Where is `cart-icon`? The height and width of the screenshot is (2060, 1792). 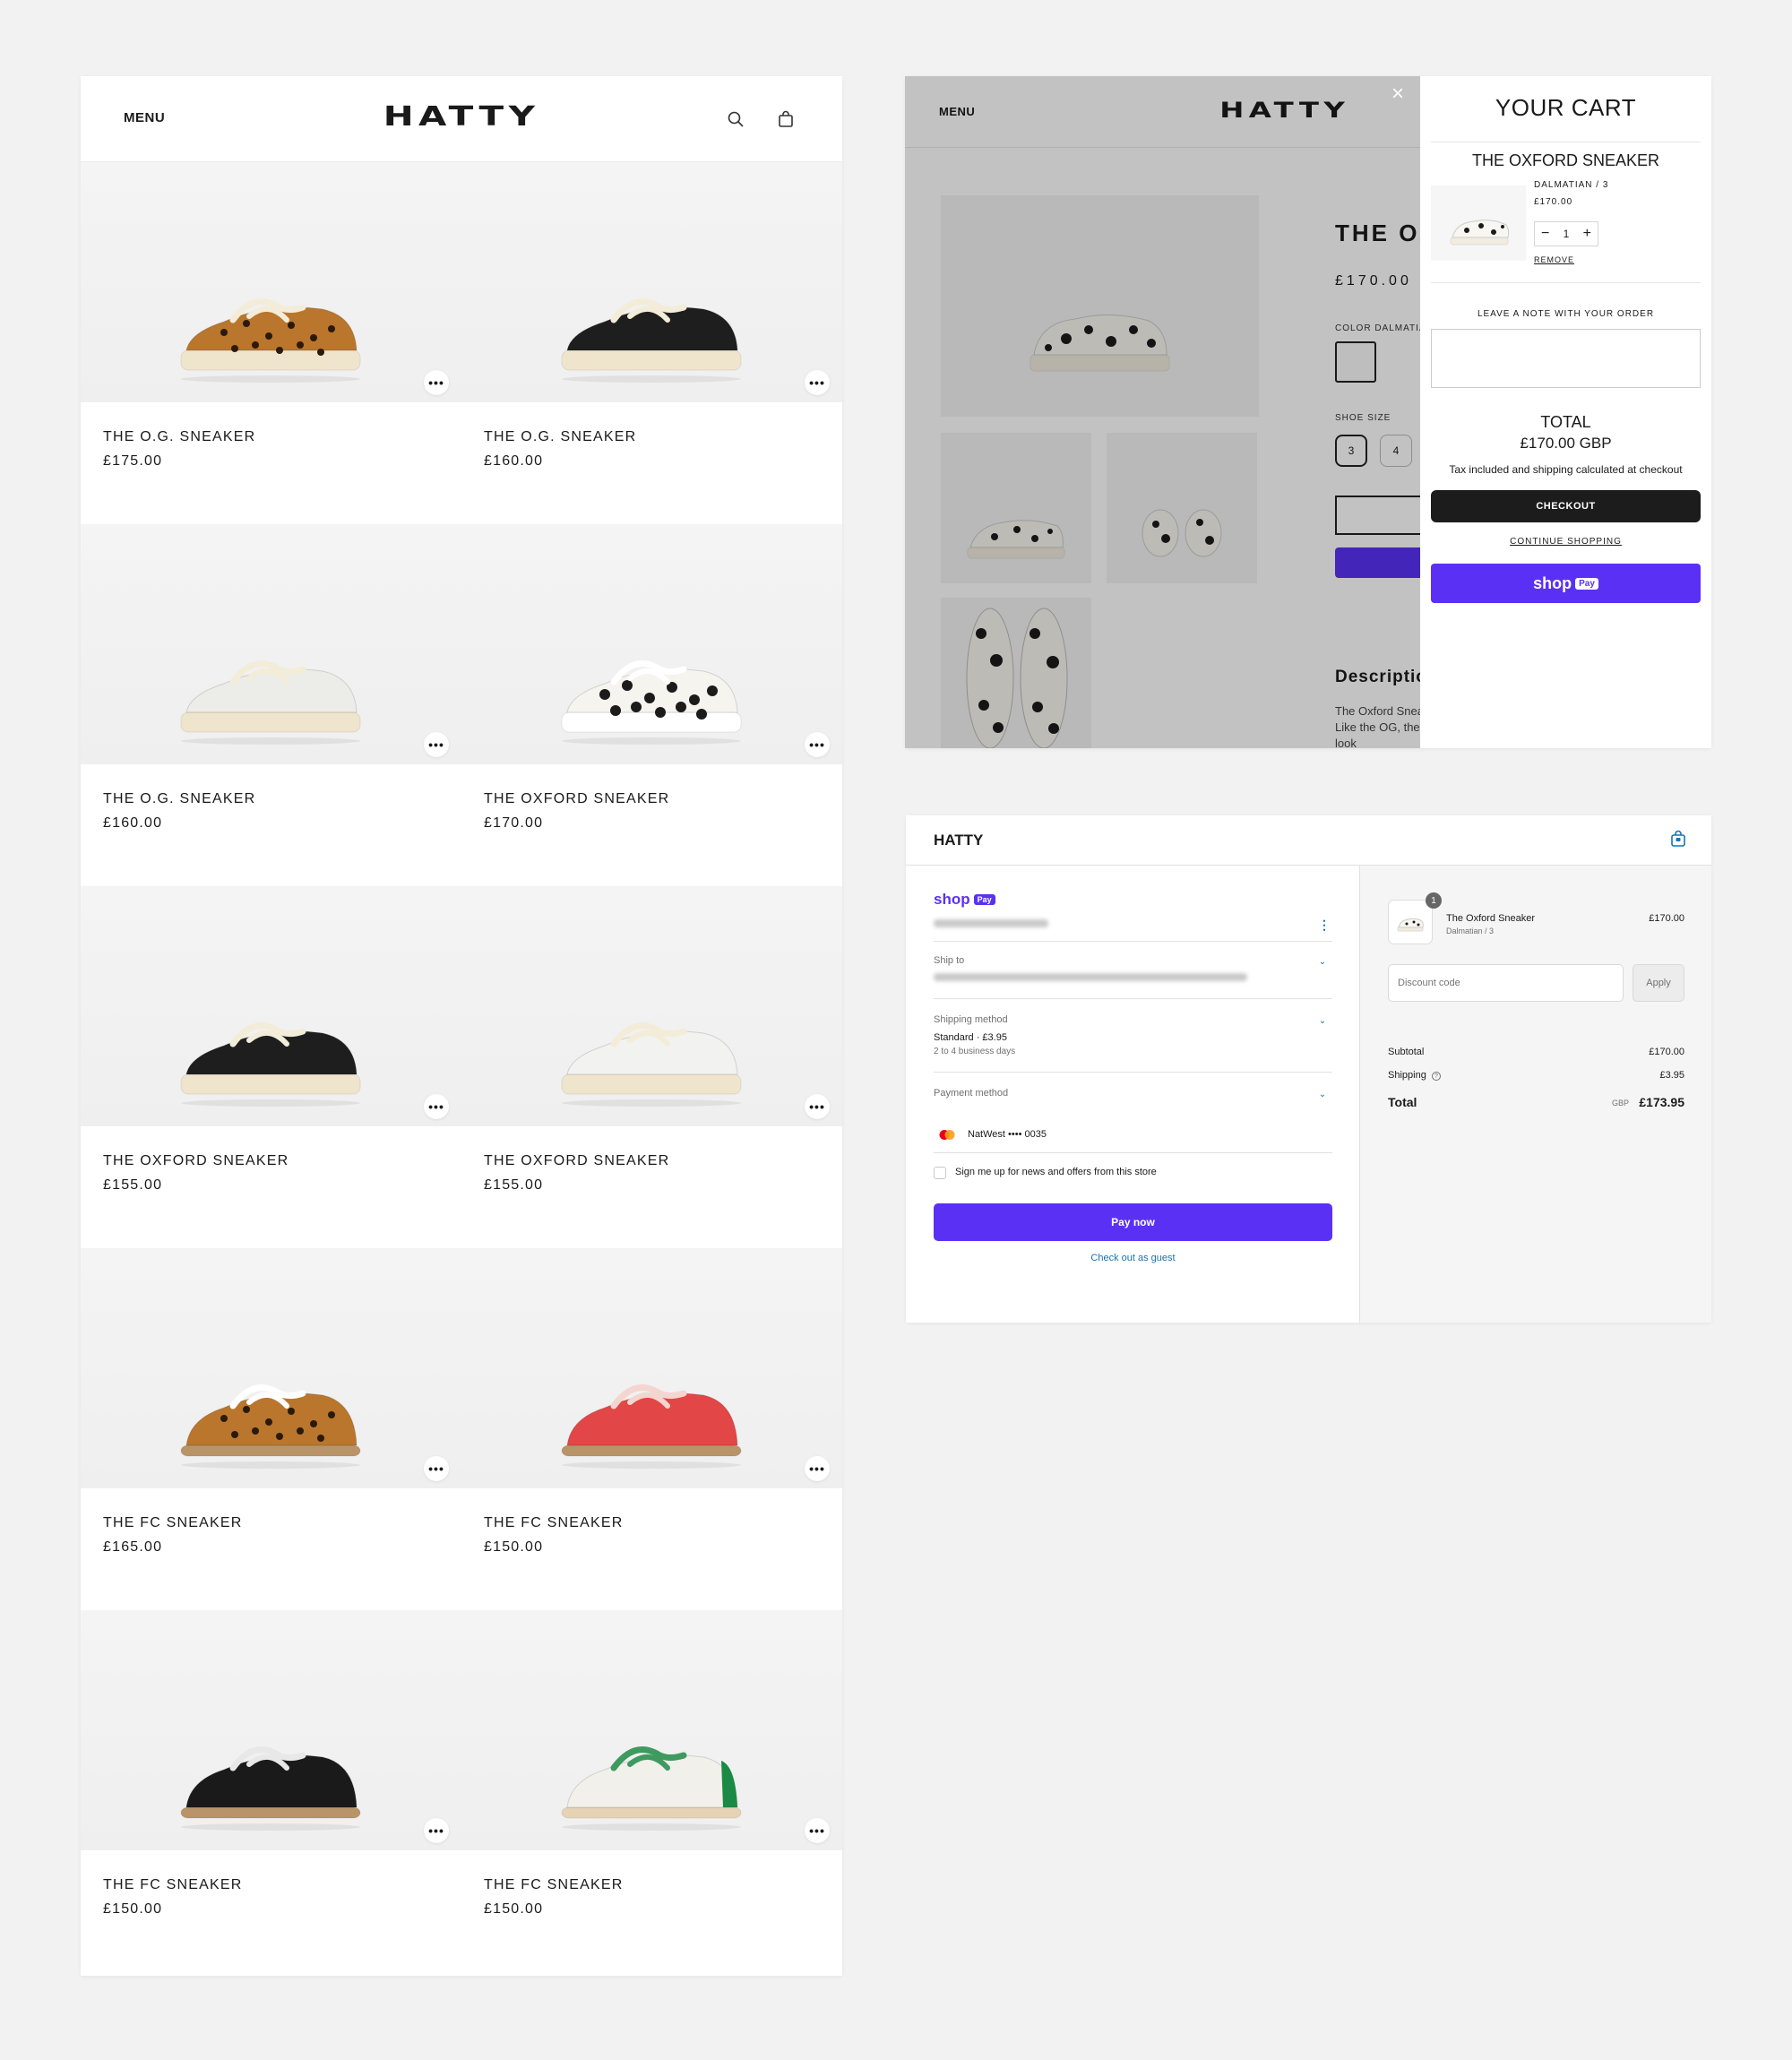 cart-icon is located at coordinates (786, 119).